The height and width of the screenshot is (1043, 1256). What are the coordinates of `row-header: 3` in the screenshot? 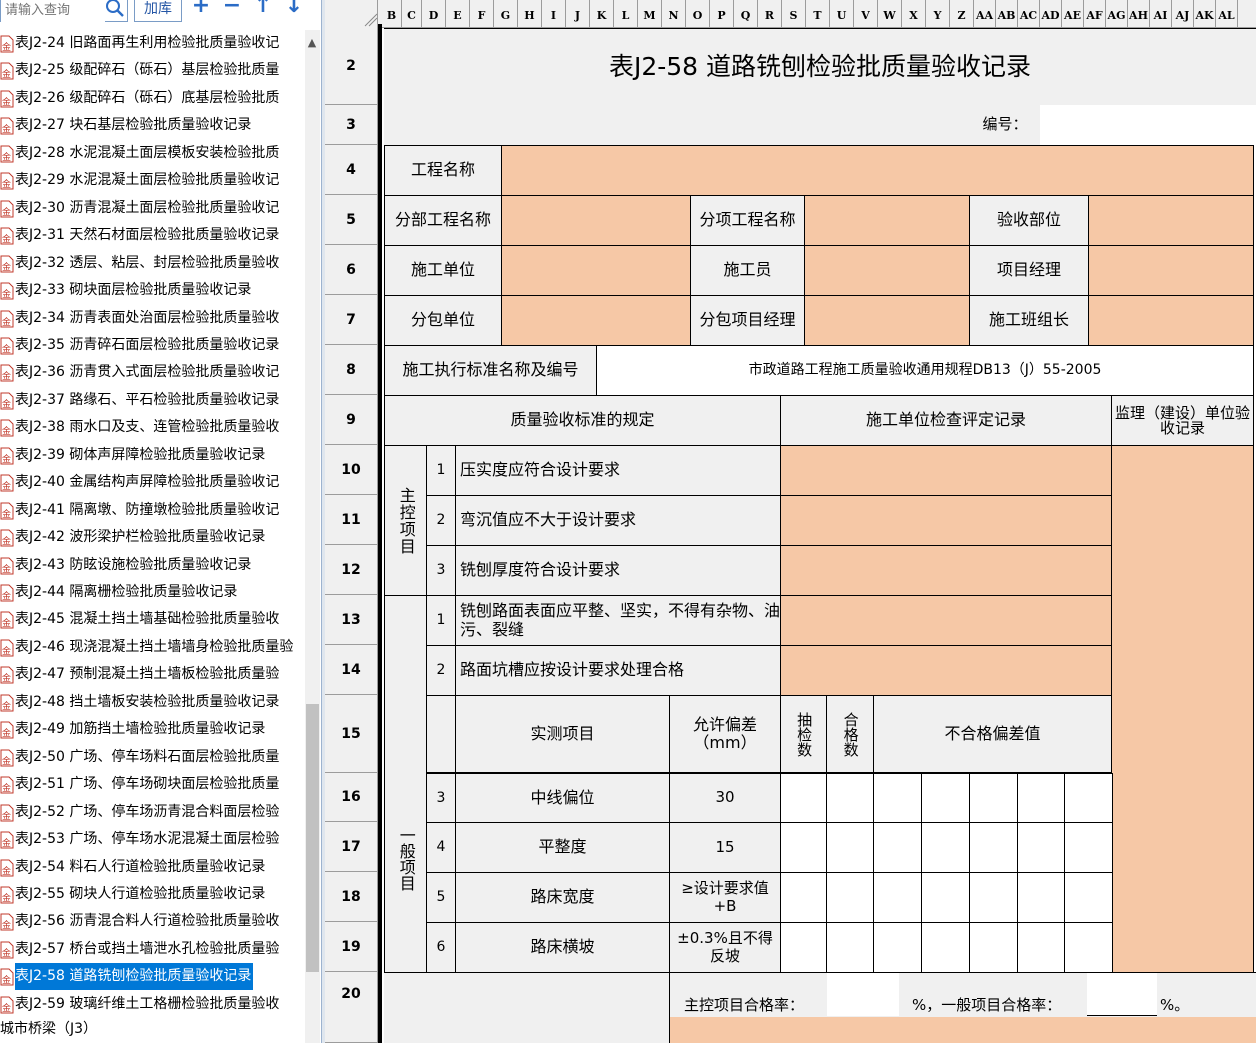 It's located at (351, 125).